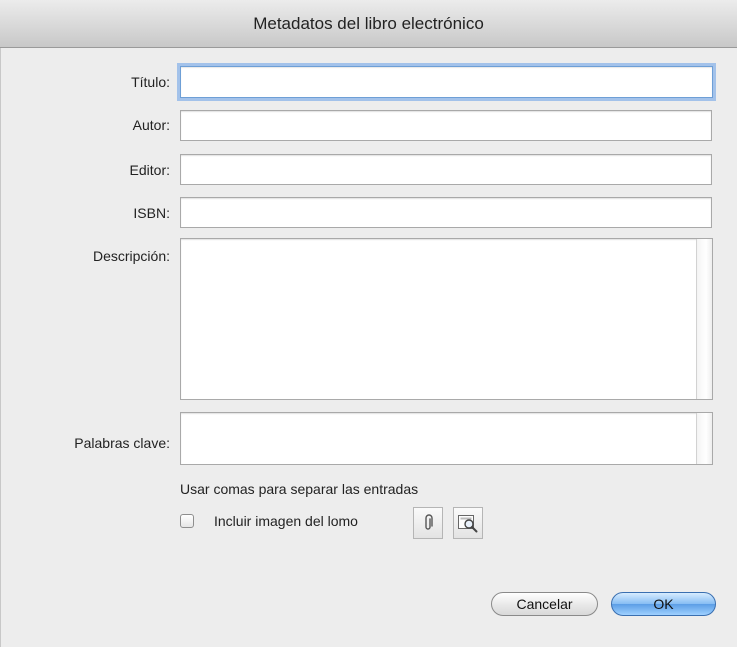 The height and width of the screenshot is (647, 737). Describe the element at coordinates (544, 604) in the screenshot. I see `cancel-button: Cancelar` at that location.